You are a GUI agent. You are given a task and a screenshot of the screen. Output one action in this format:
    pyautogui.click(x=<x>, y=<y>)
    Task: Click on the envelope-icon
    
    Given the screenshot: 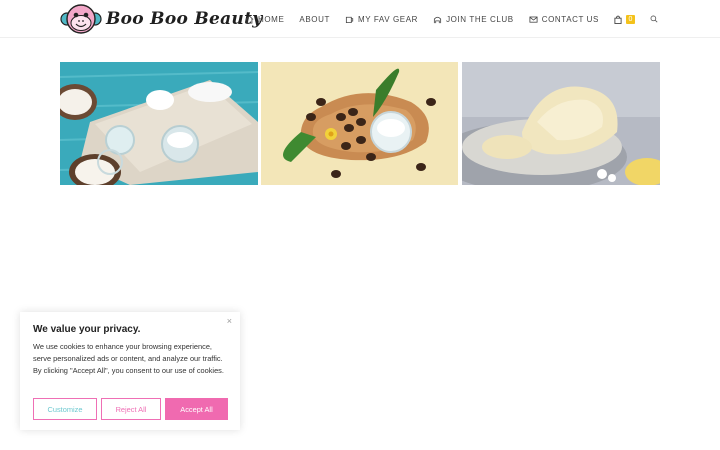 What is the action you would take?
    pyautogui.click(x=533, y=19)
    